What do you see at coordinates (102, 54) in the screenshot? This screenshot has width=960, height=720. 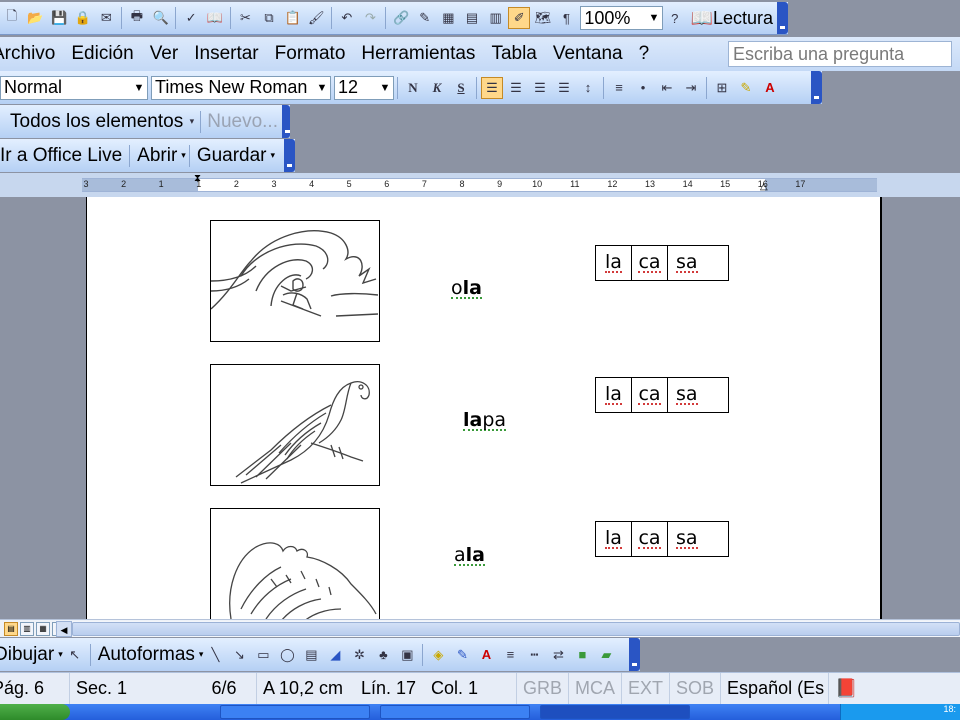 I see `menu-edicion: Edición` at bounding box center [102, 54].